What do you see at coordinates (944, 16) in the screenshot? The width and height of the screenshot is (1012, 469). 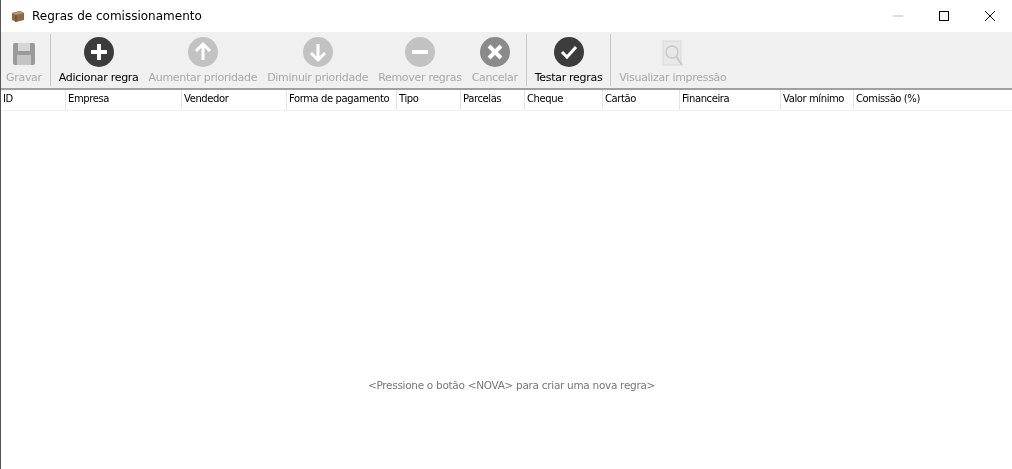 I see `maximize-icon` at bounding box center [944, 16].